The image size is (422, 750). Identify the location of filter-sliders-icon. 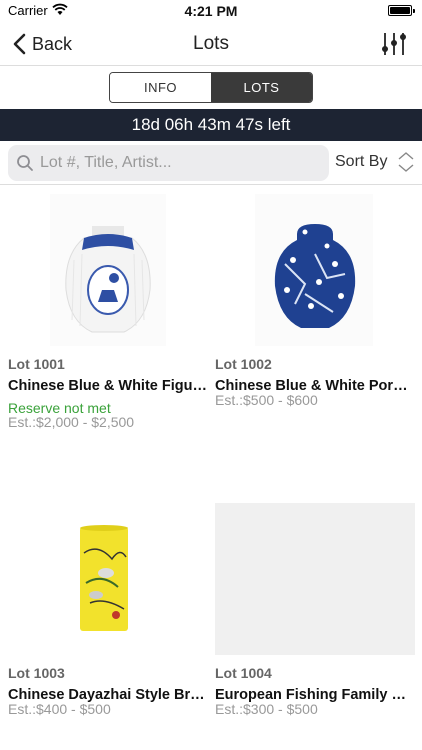
(394, 44).